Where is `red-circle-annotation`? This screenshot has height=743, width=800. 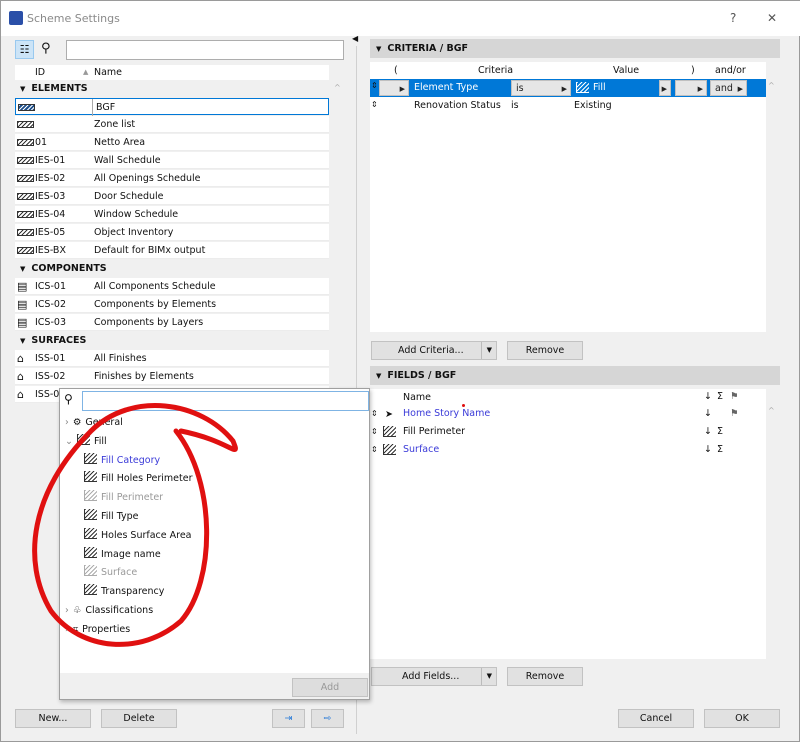
red-circle-annotation is located at coordinates (135, 525).